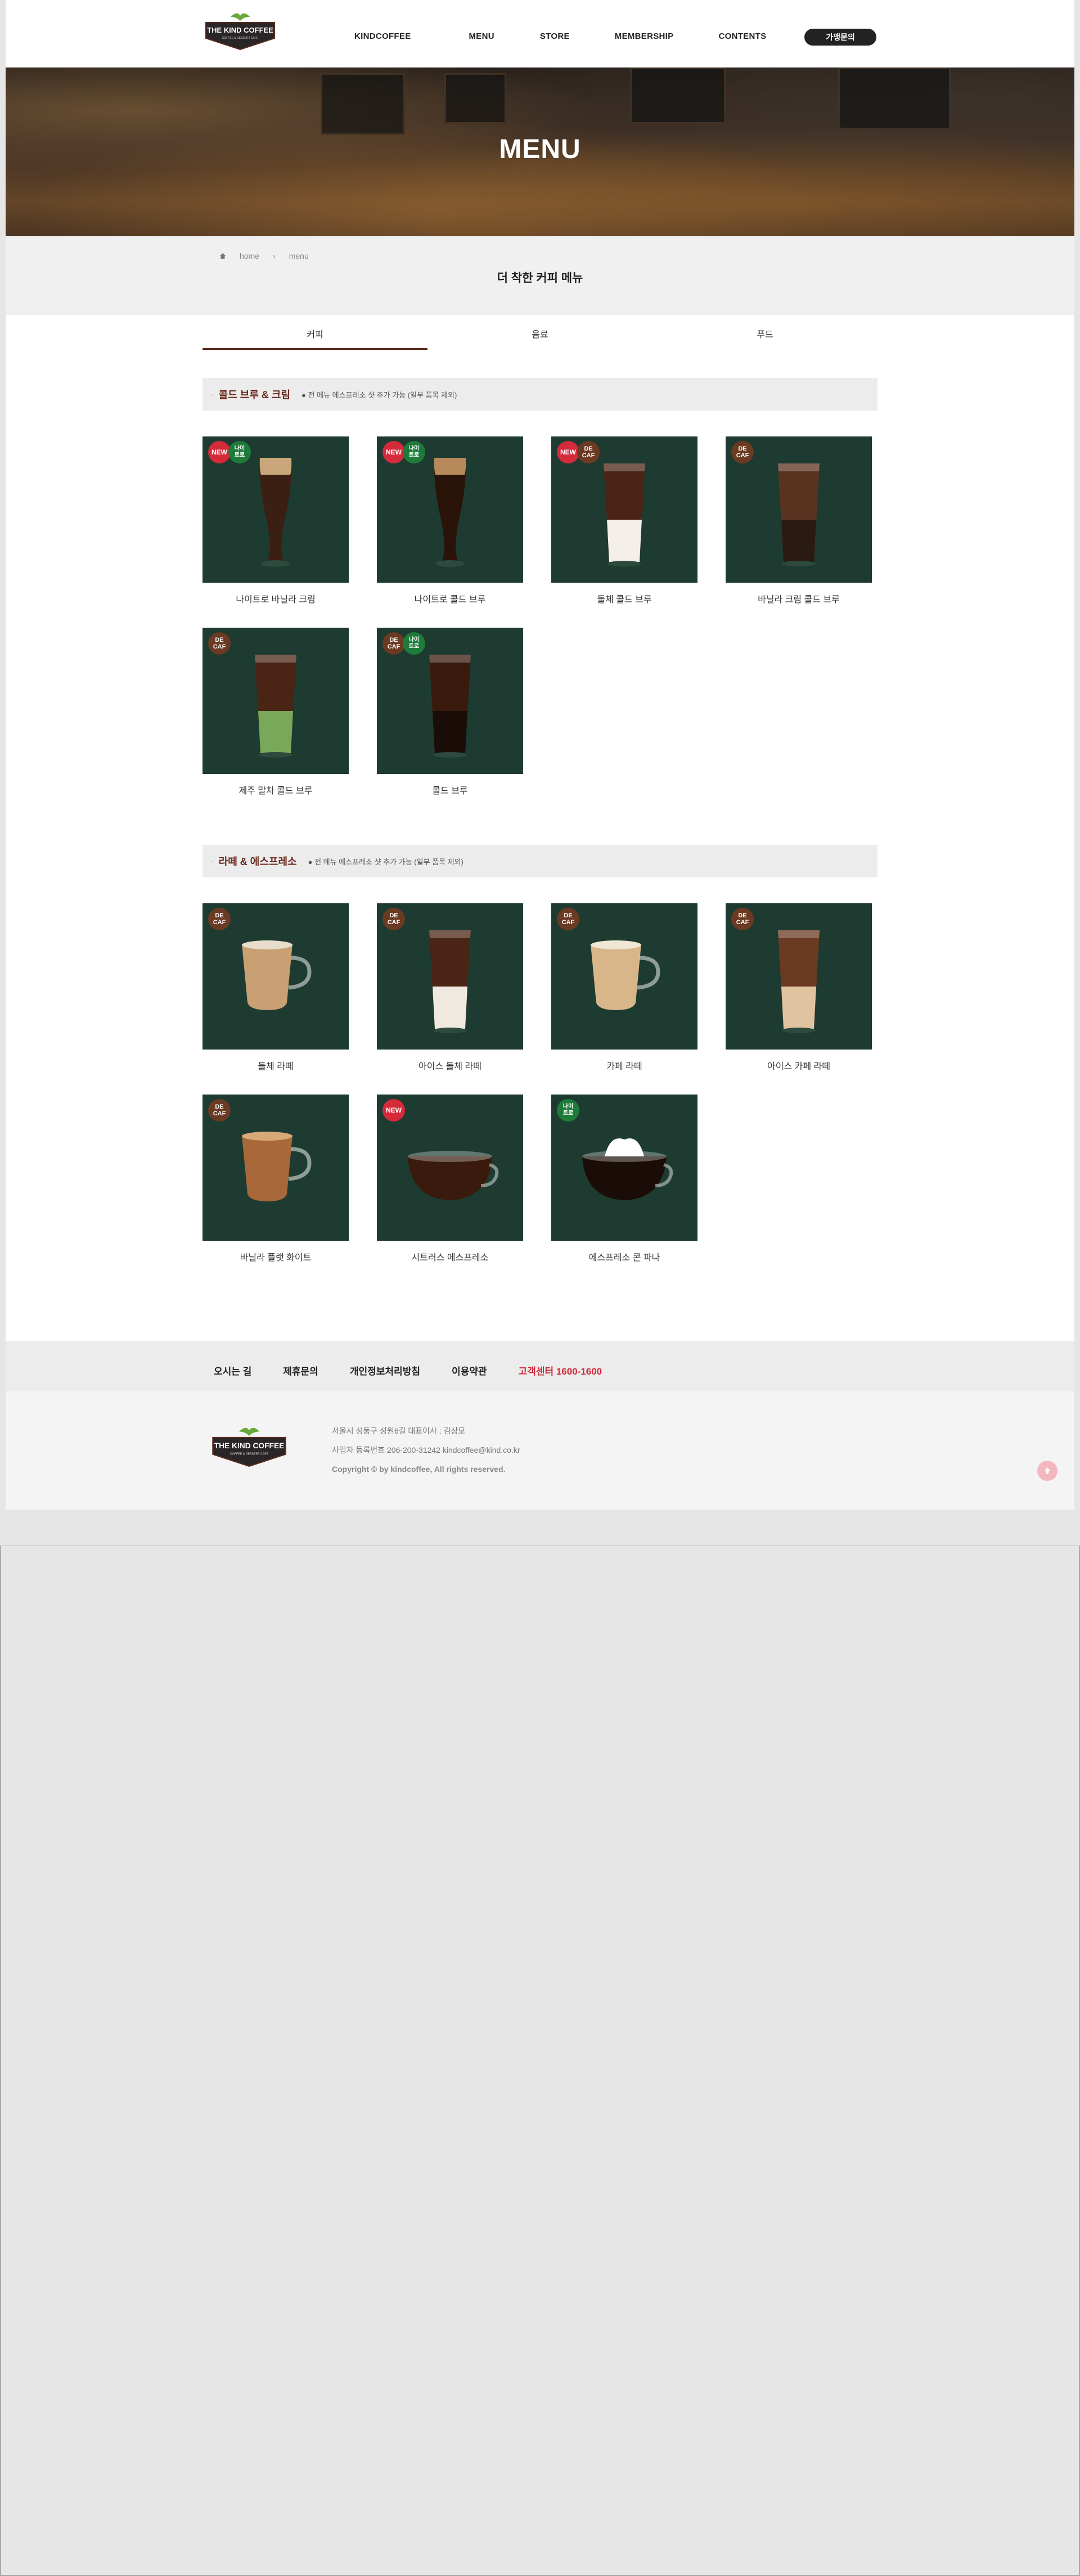 The height and width of the screenshot is (2576, 1080). What do you see at coordinates (624, 509) in the screenshot?
I see `product-image: NEW DE CAF` at bounding box center [624, 509].